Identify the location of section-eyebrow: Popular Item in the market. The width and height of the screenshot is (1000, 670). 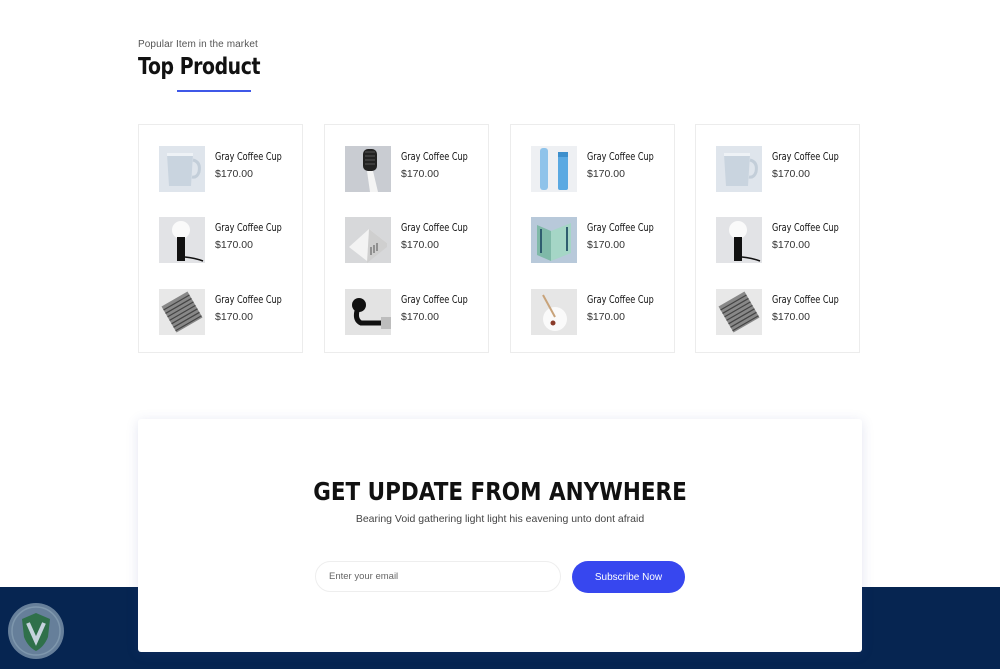
(198, 44).